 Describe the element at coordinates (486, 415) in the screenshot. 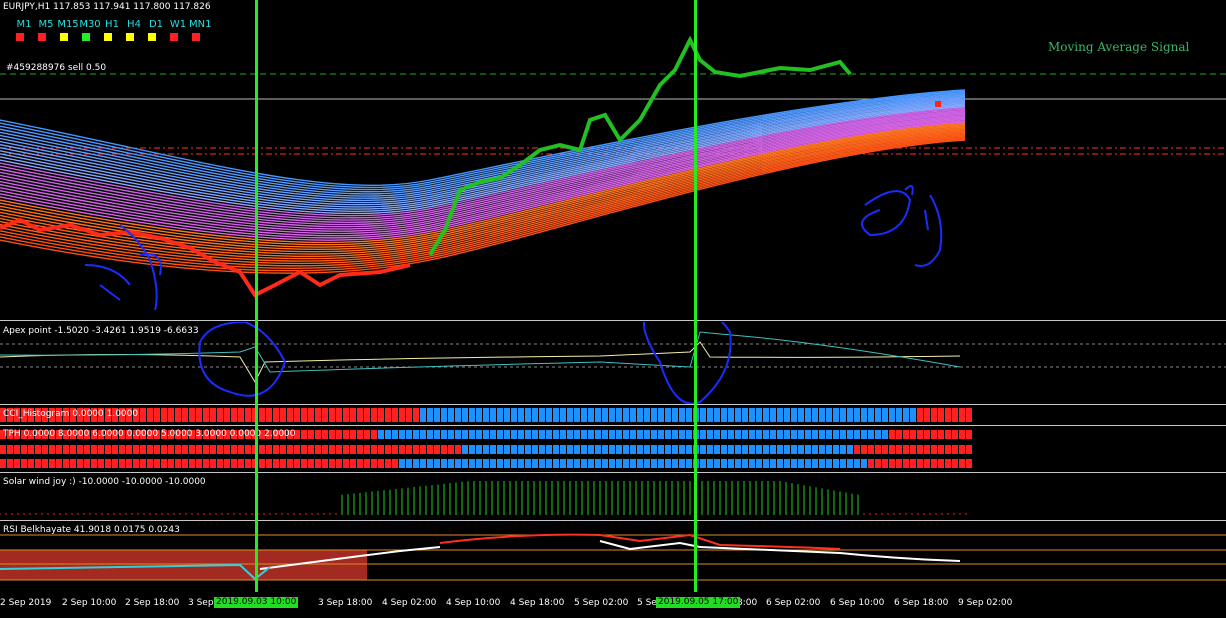

I see `cci-chart` at that location.